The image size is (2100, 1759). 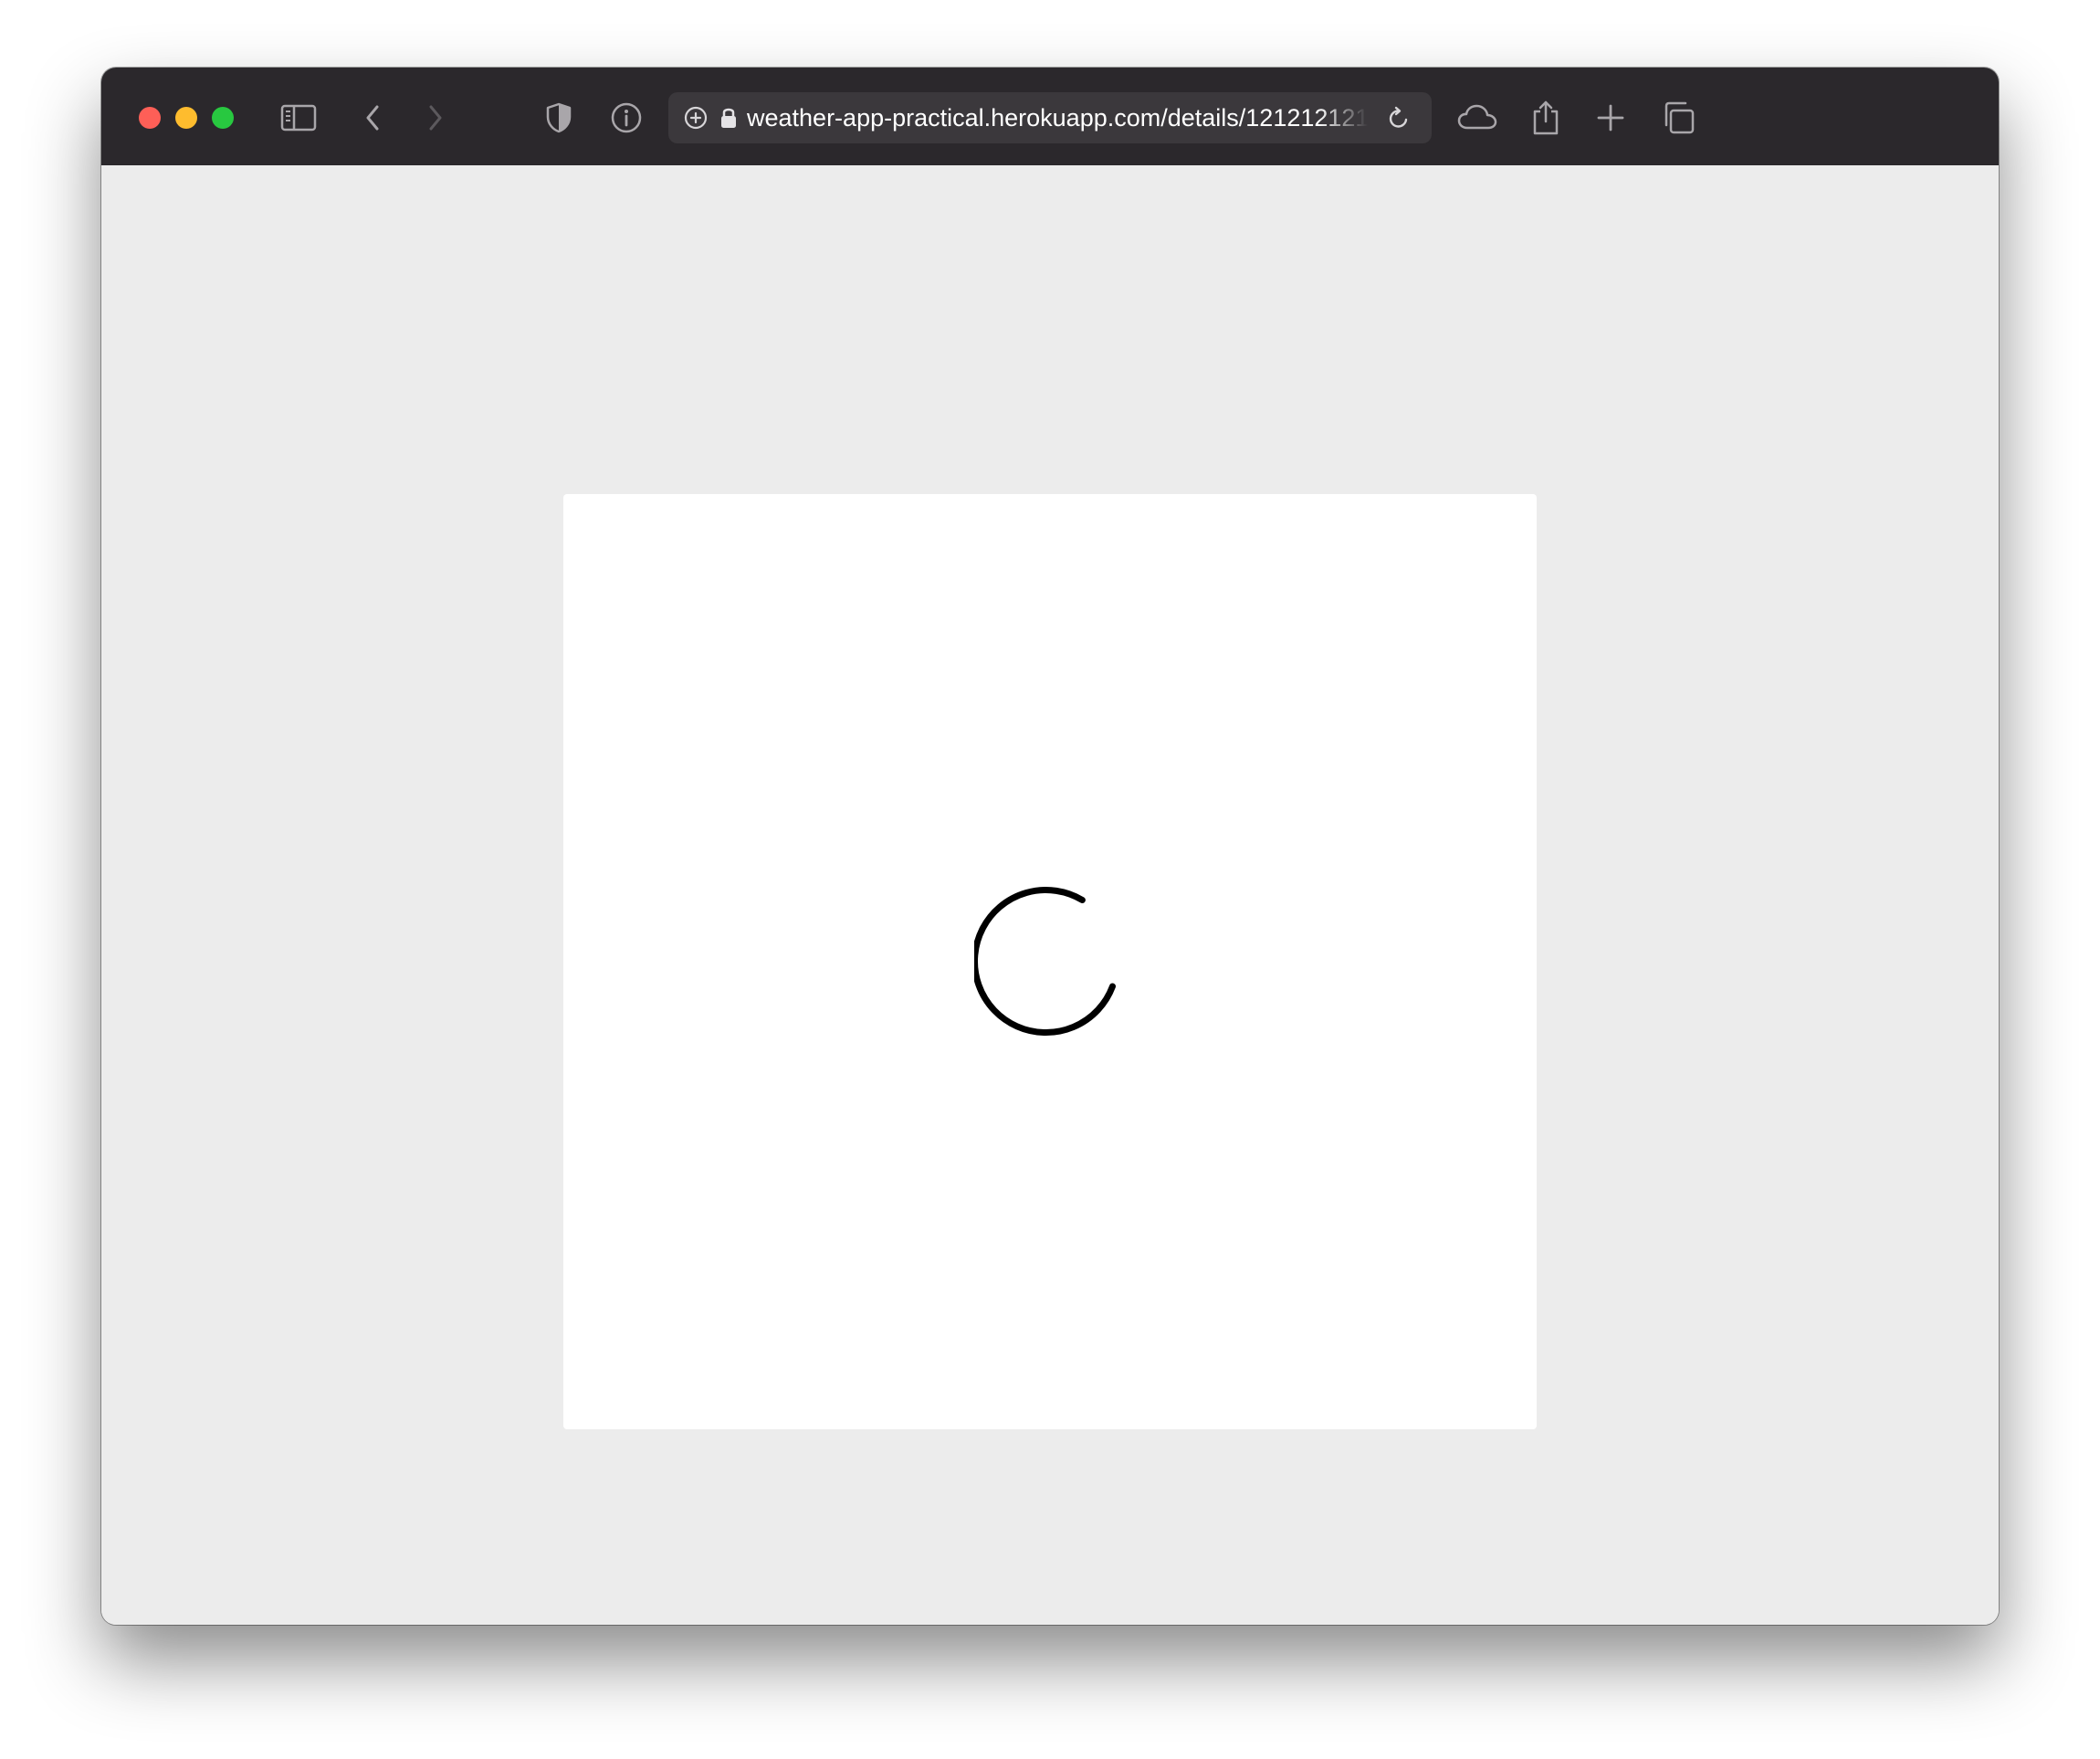 I want to click on loading-spinner-icon, so click(x=1048, y=961).